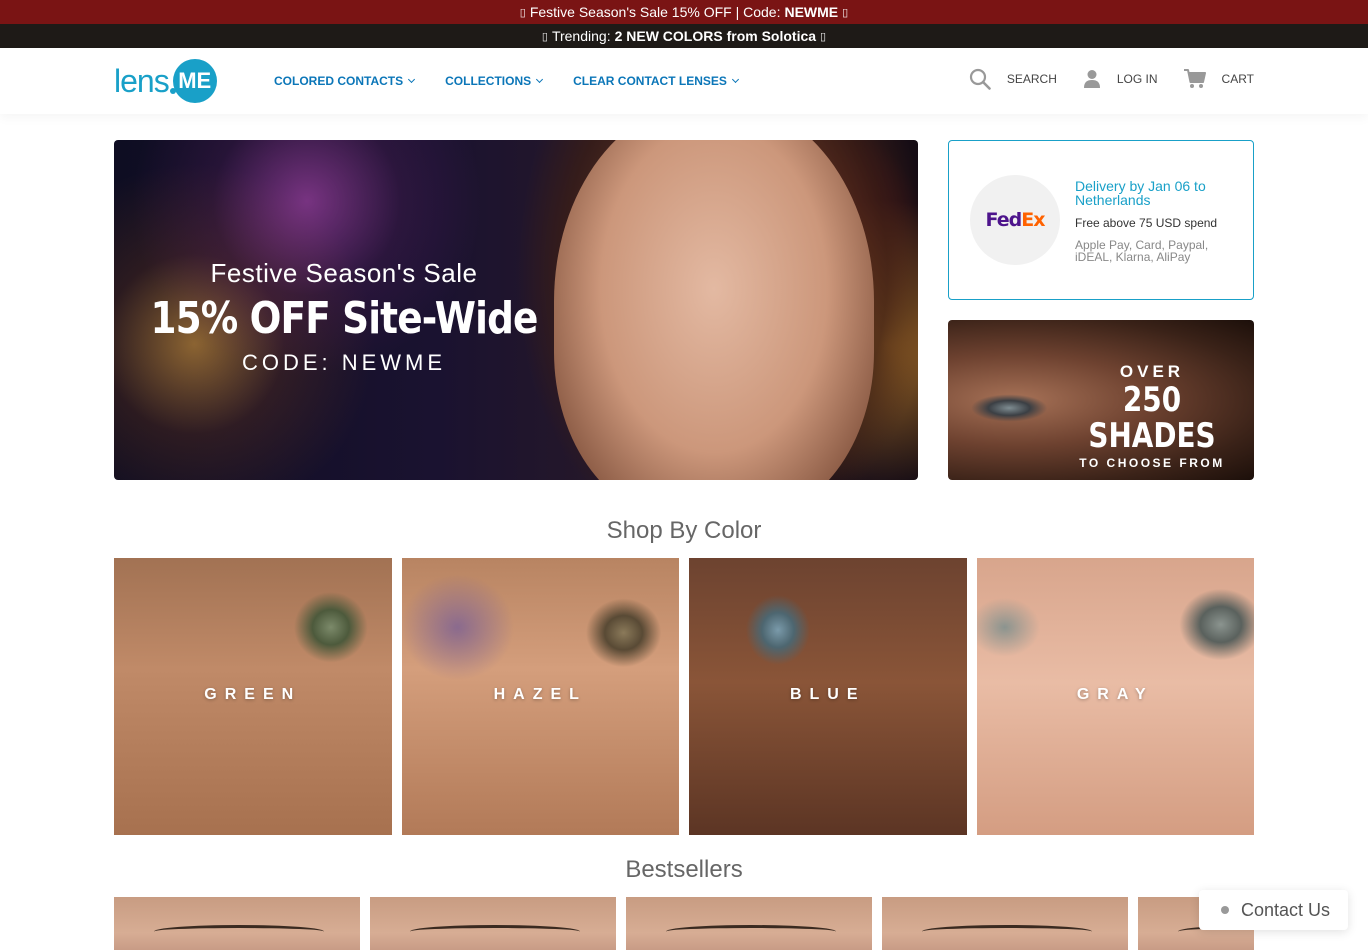 This screenshot has width=1368, height=950. Describe the element at coordinates (1218, 79) in the screenshot. I see `cart-button: CART` at that location.